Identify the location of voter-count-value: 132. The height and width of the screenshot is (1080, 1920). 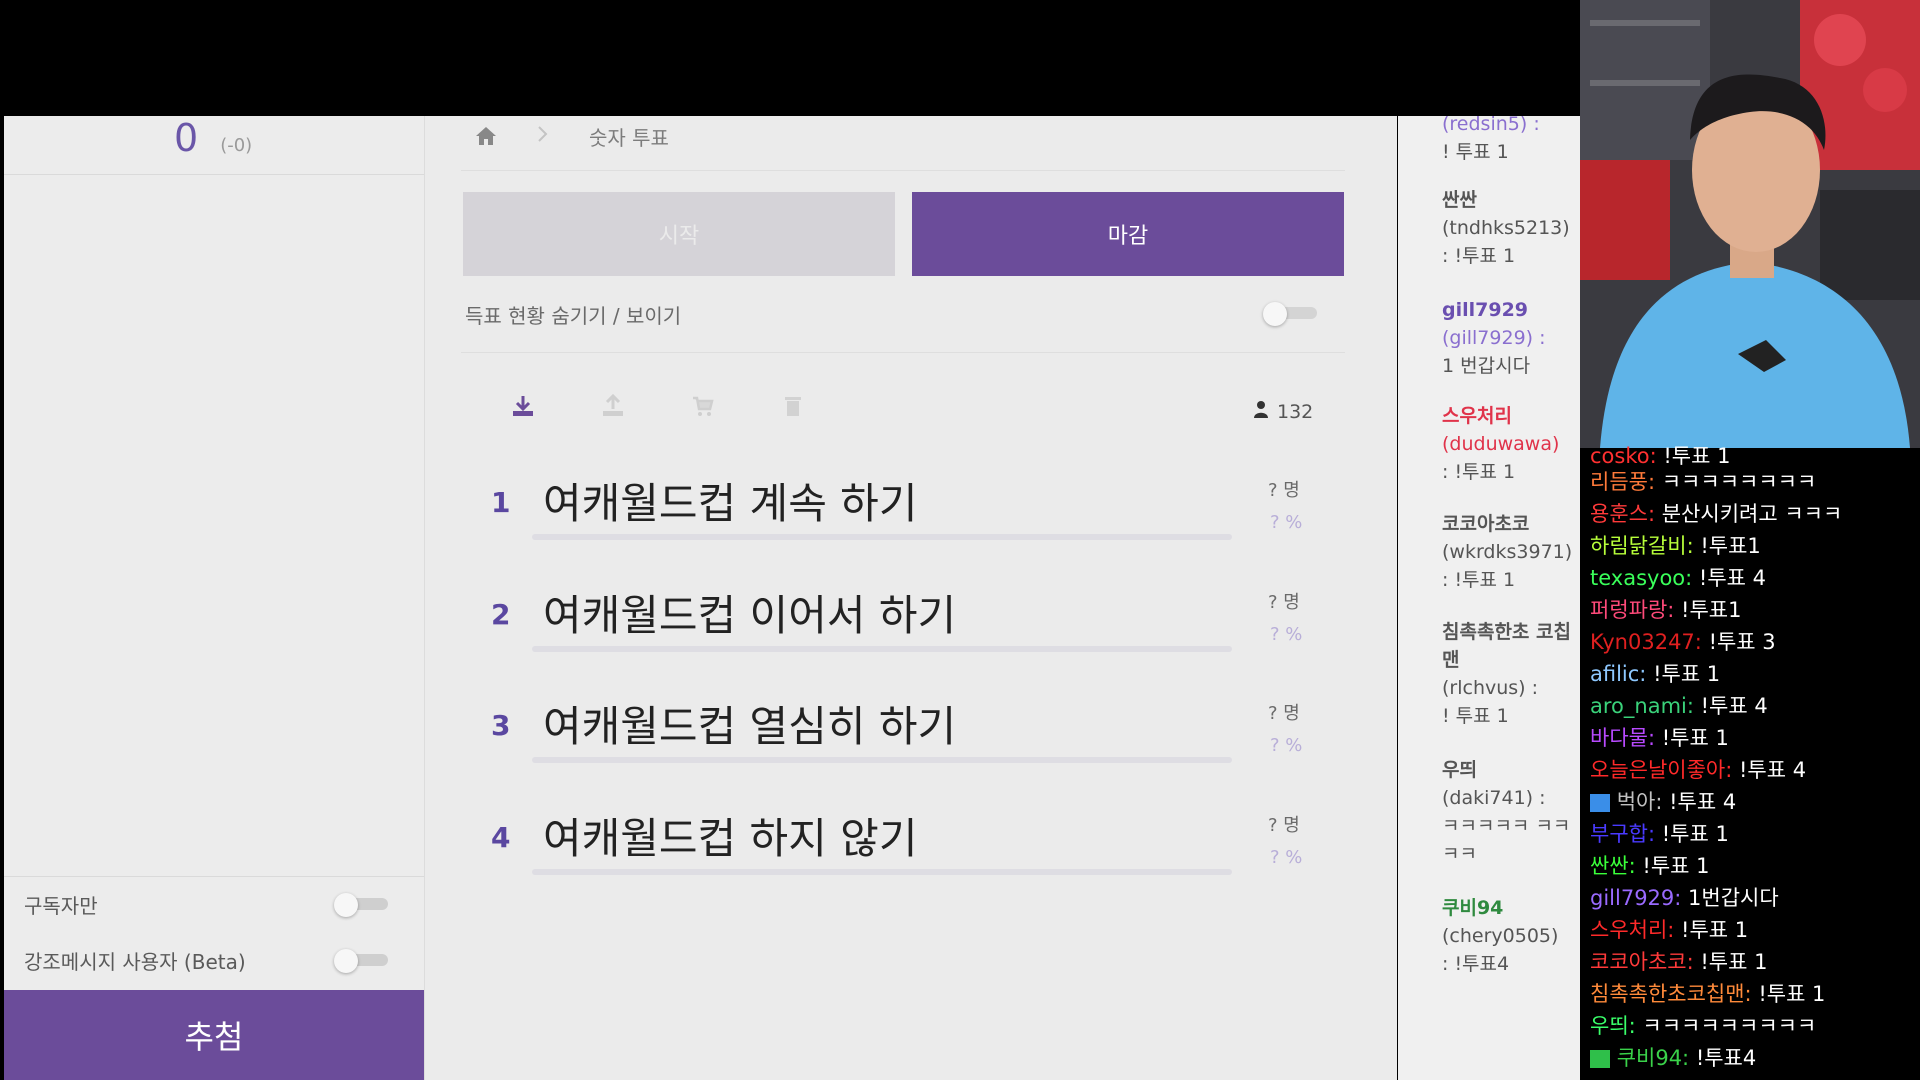
(1295, 411).